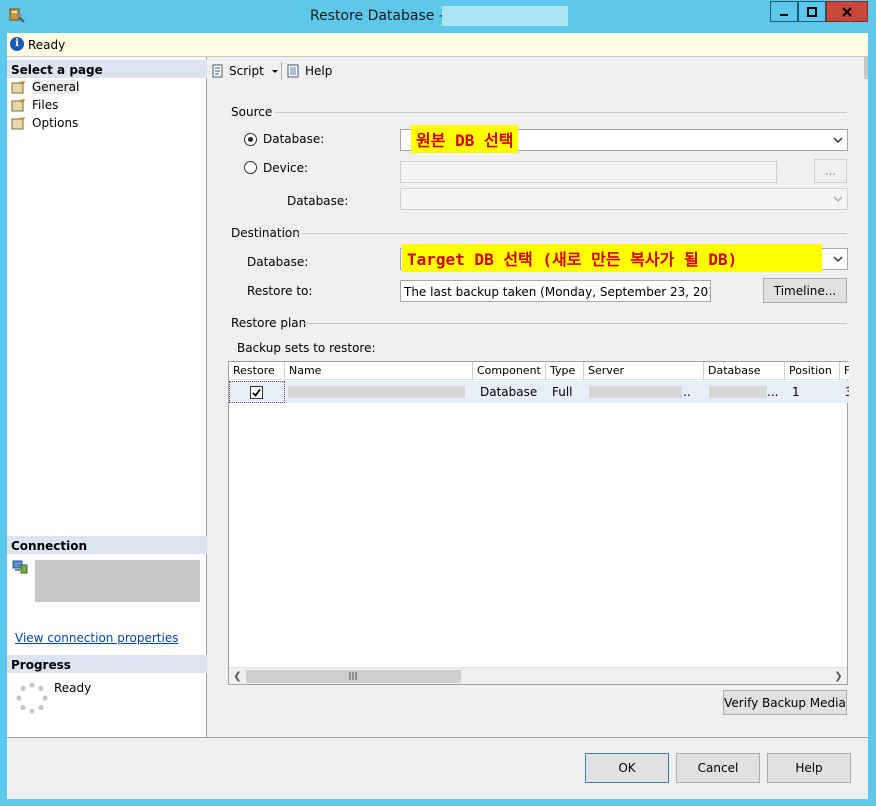 Image resolution: width=876 pixels, height=806 pixels. I want to click on restore-checkbox, so click(256, 392).